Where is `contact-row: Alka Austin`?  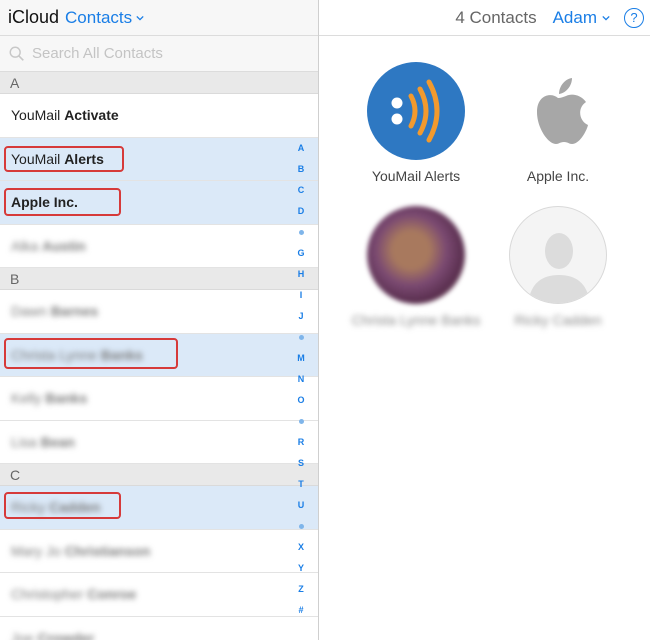 contact-row: Alka Austin is located at coordinates (159, 246).